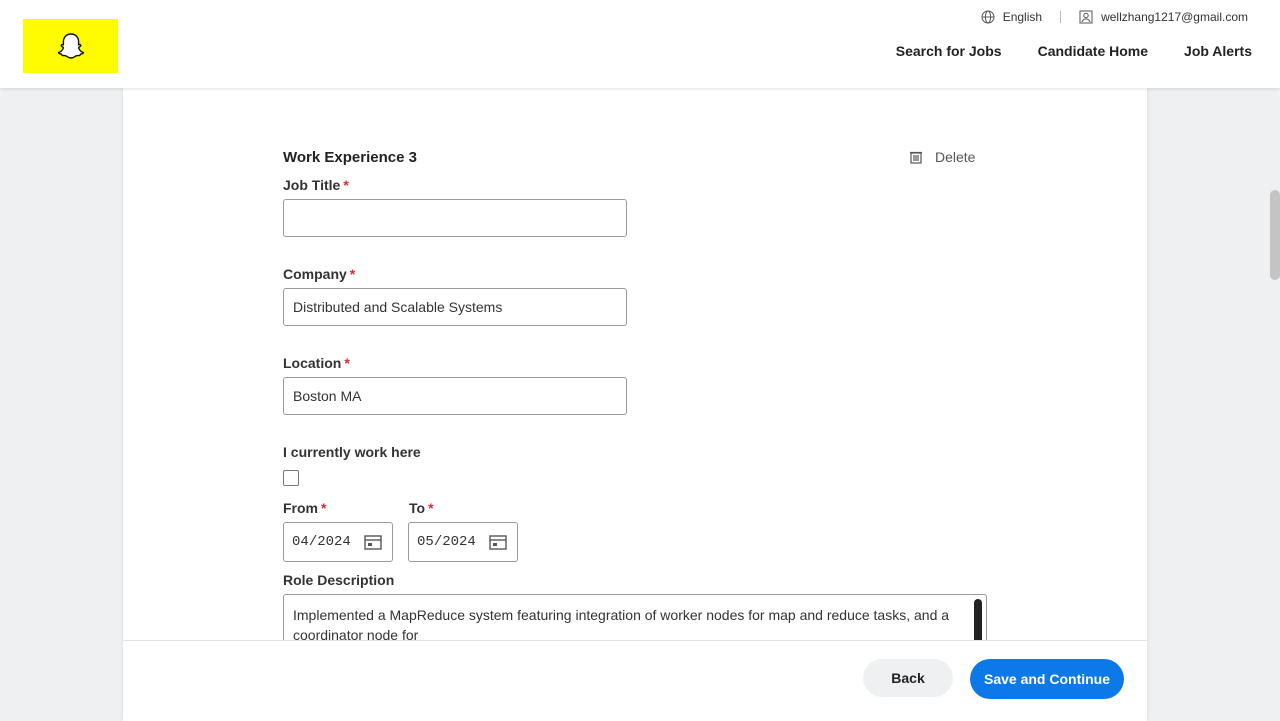  What do you see at coordinates (312, 185) in the screenshot?
I see `job-title-label-text: Job Title` at bounding box center [312, 185].